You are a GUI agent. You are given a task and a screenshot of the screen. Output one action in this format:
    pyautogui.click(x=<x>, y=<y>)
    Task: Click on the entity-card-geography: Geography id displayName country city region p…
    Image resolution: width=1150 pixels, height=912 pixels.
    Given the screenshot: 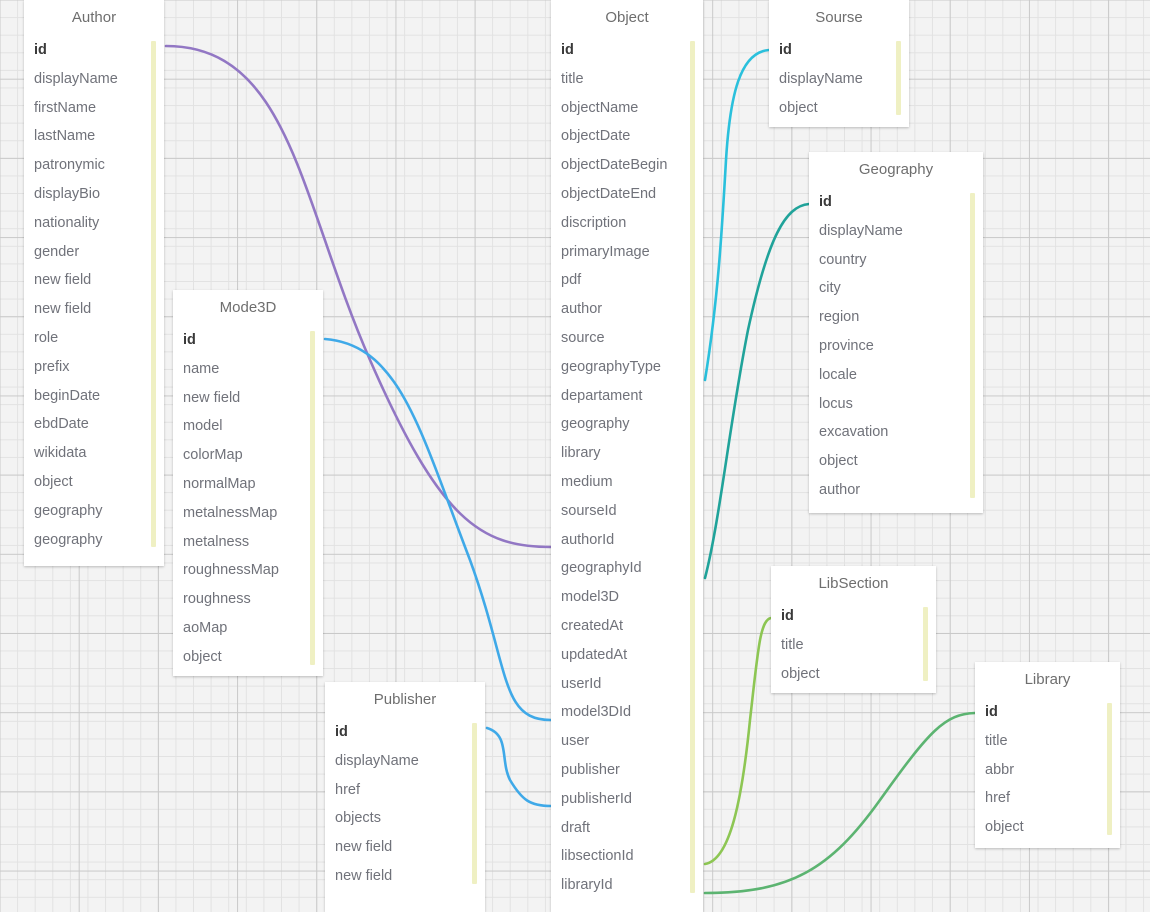 What is the action you would take?
    pyautogui.click(x=896, y=332)
    